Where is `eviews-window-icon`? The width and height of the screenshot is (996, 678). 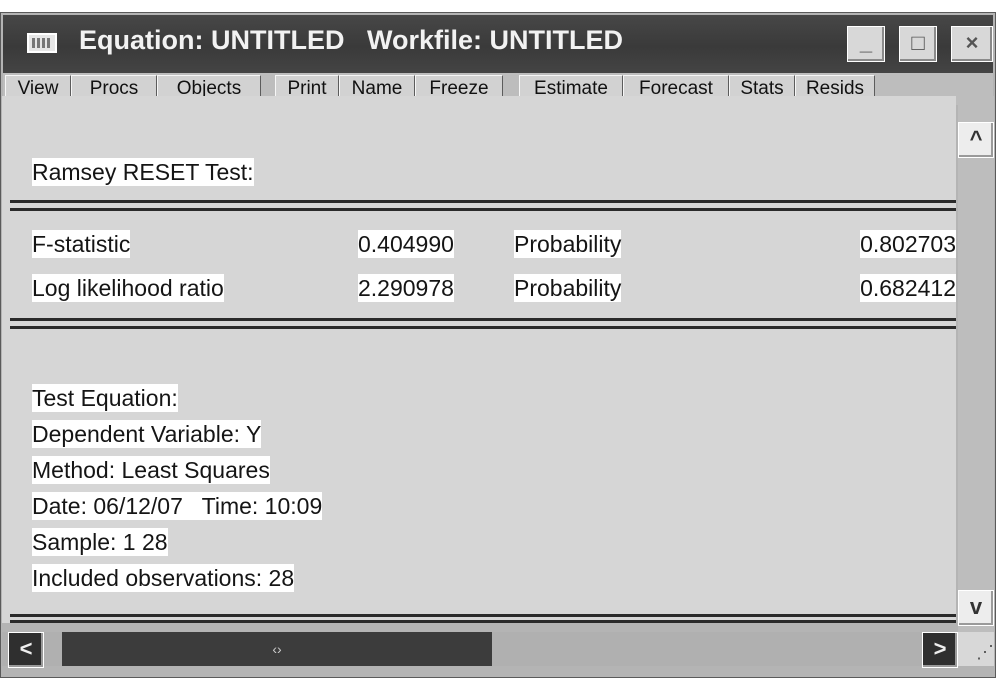
eviews-window-icon is located at coordinates (42, 43).